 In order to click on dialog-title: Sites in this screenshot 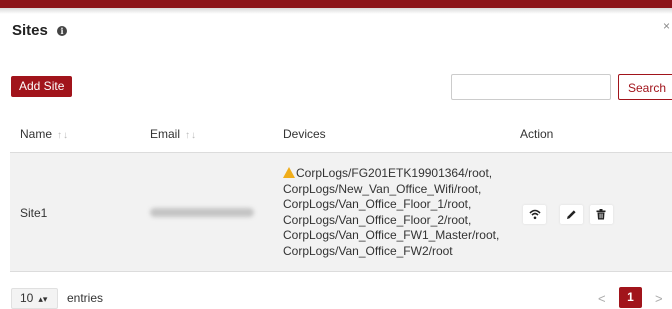, I will do `click(30, 30)`.